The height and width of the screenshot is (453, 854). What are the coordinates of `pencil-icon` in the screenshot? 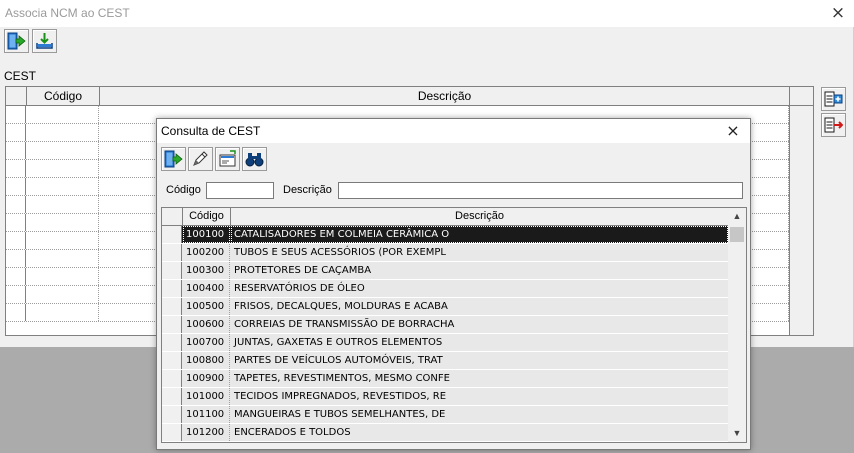 It's located at (200, 158).